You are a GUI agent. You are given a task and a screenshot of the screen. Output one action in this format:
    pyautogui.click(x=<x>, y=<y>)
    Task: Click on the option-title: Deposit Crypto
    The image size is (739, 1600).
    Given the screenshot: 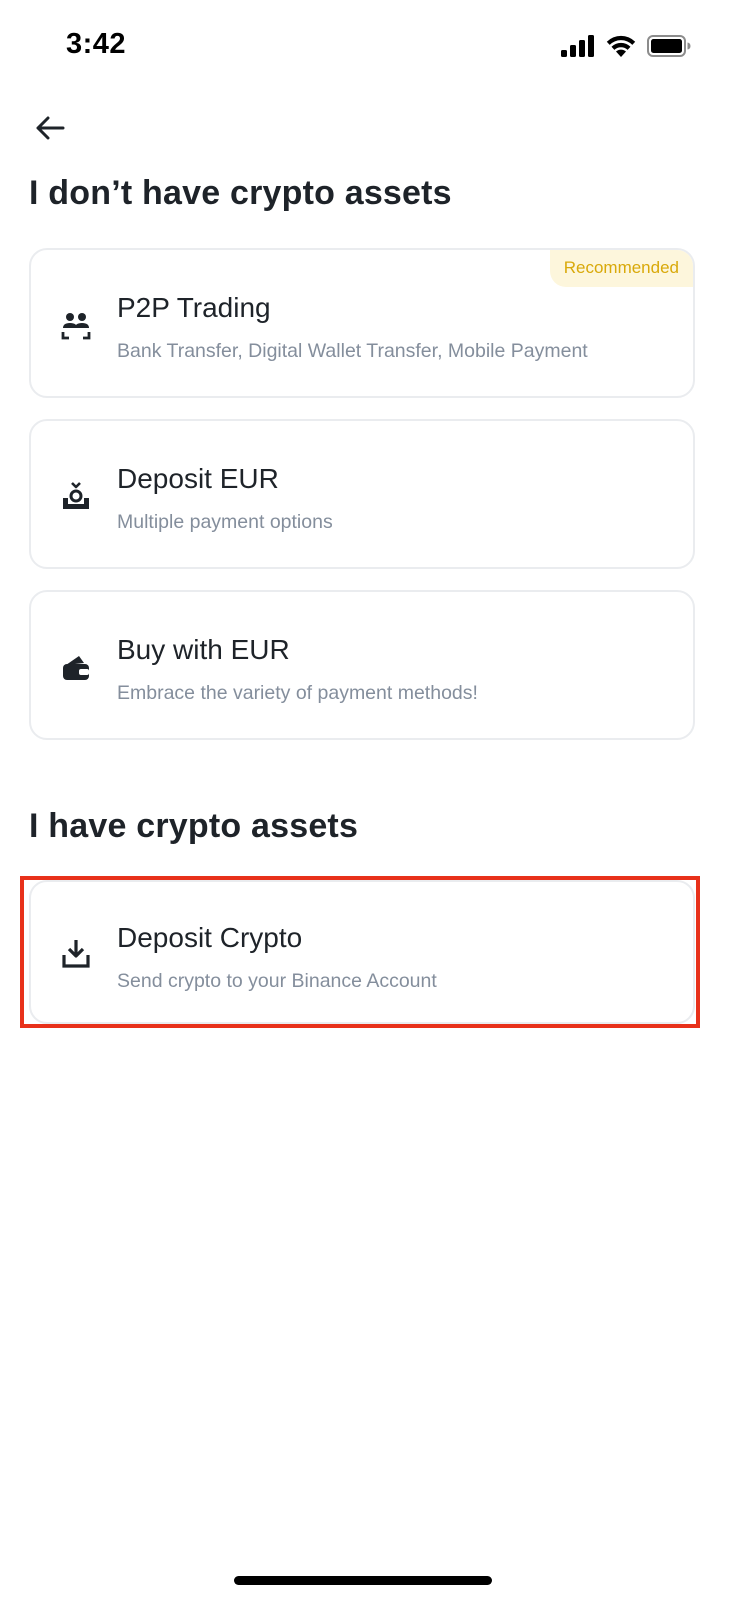 What is the action you would take?
    pyautogui.click(x=210, y=937)
    